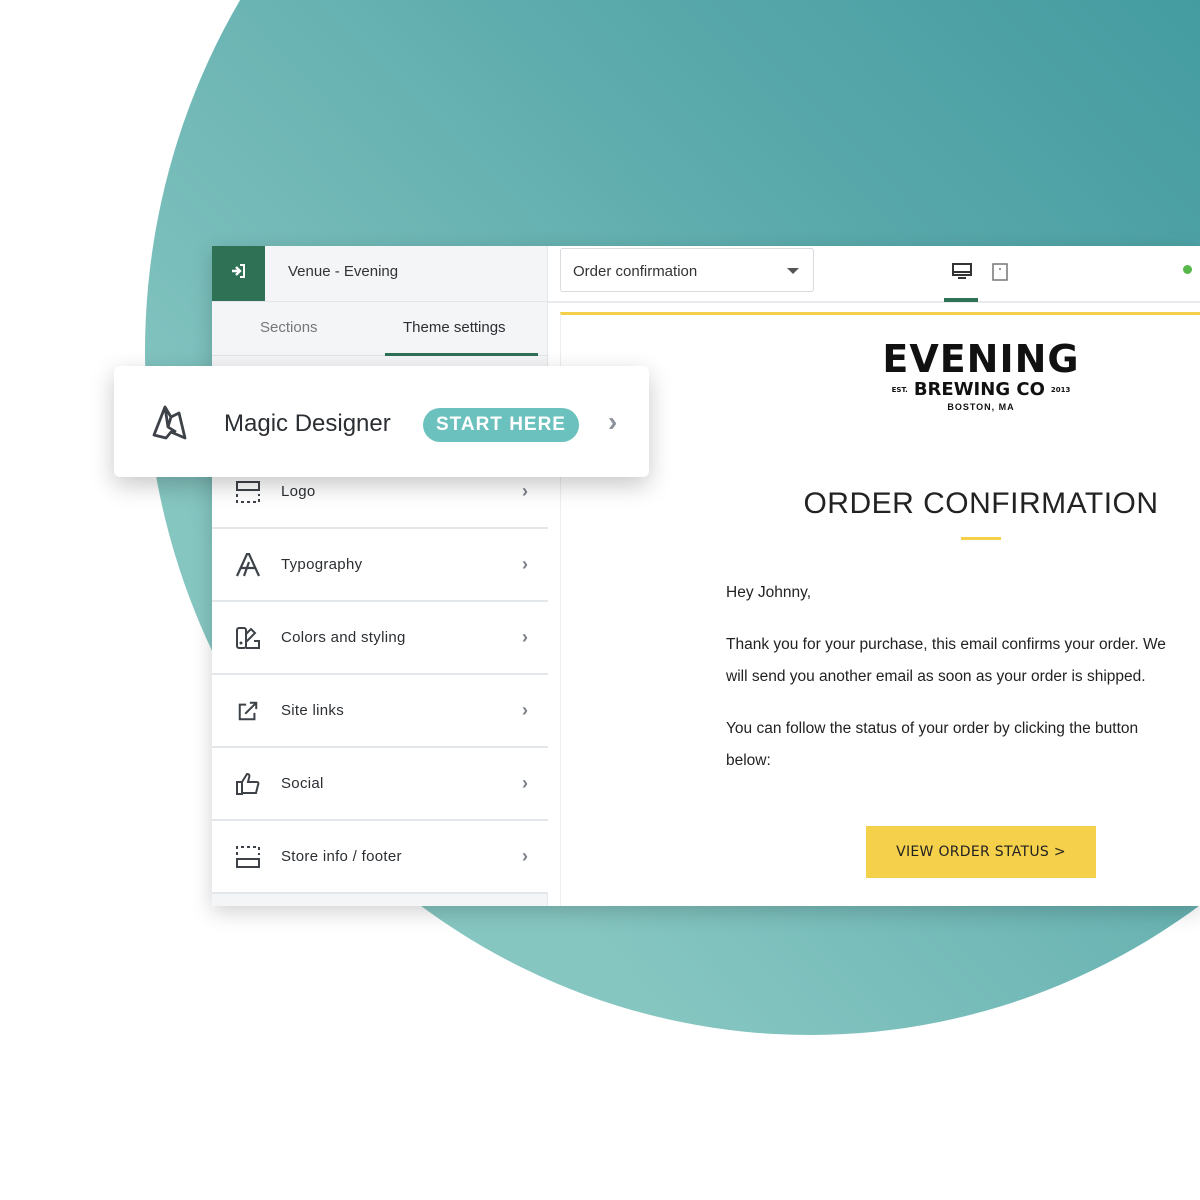 Image resolution: width=1200 pixels, height=1200 pixels. Describe the element at coordinates (298, 491) in the screenshot. I see `settings-item-label: Logo` at that location.